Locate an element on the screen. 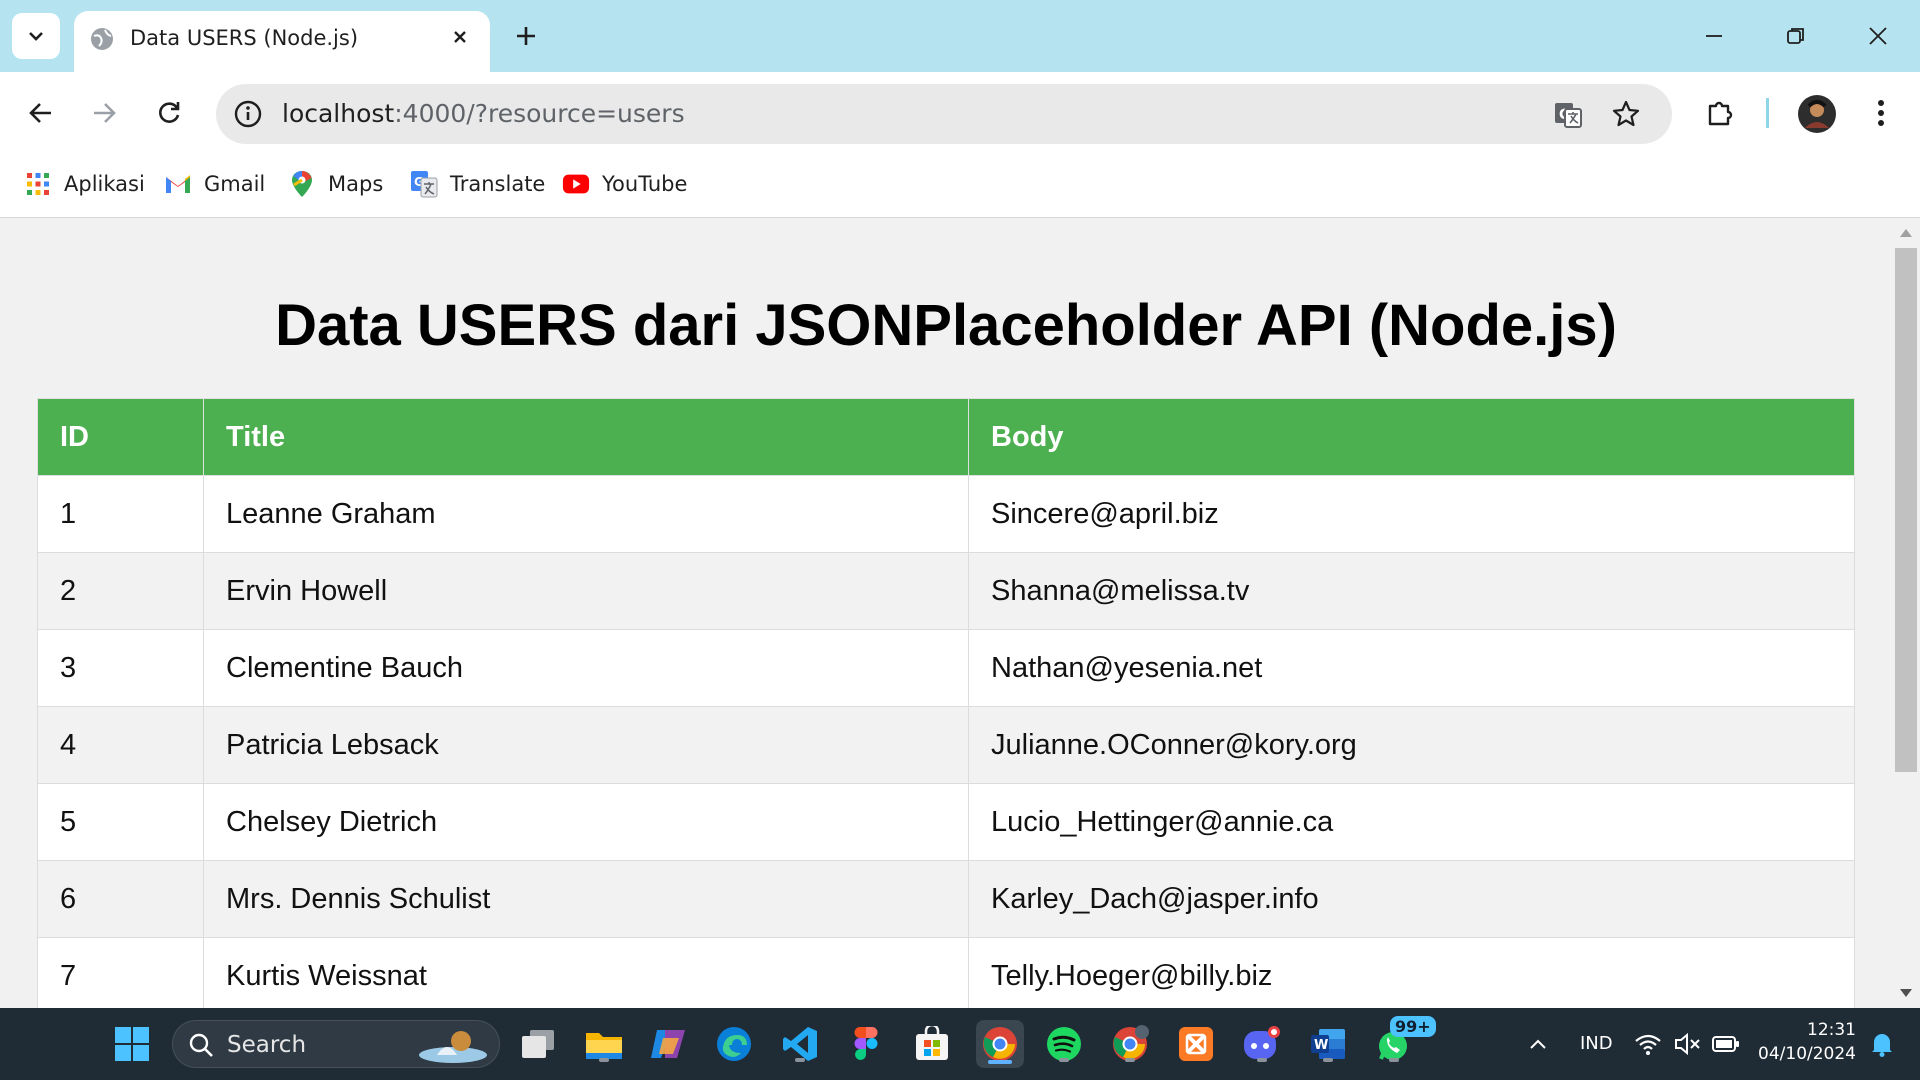  plus-icon is located at coordinates (526, 36).